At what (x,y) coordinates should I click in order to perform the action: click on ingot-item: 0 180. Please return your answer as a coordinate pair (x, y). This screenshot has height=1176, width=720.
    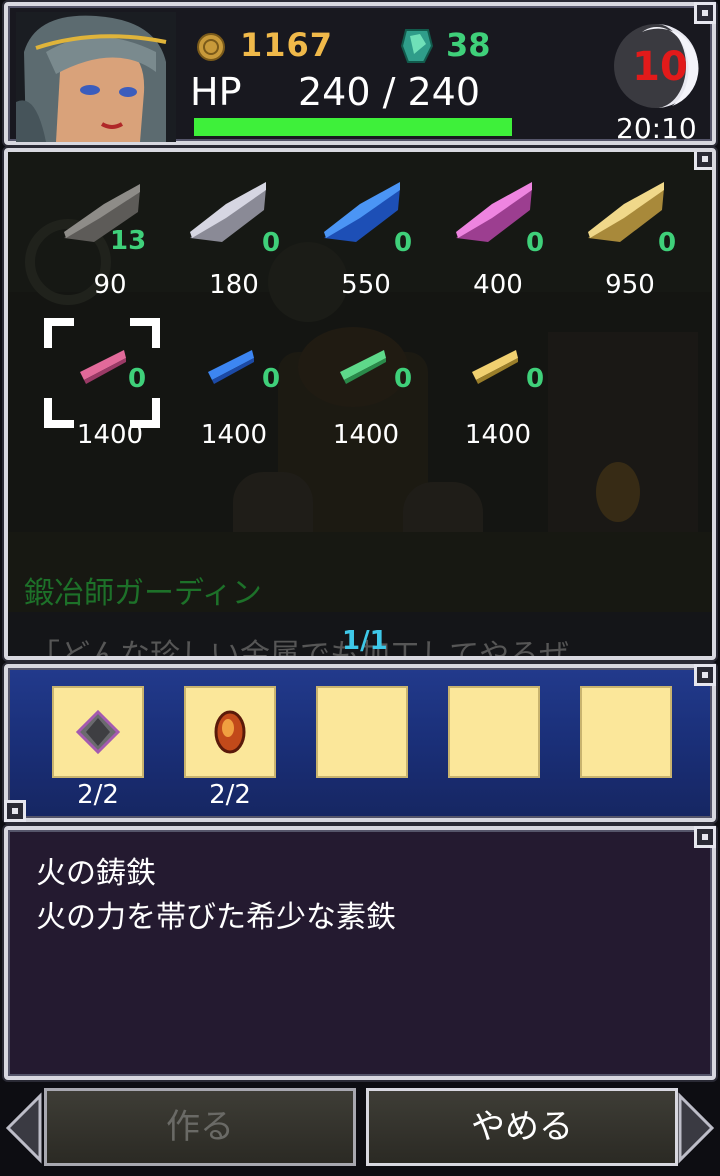
    Looking at the image, I should click on (234, 242).